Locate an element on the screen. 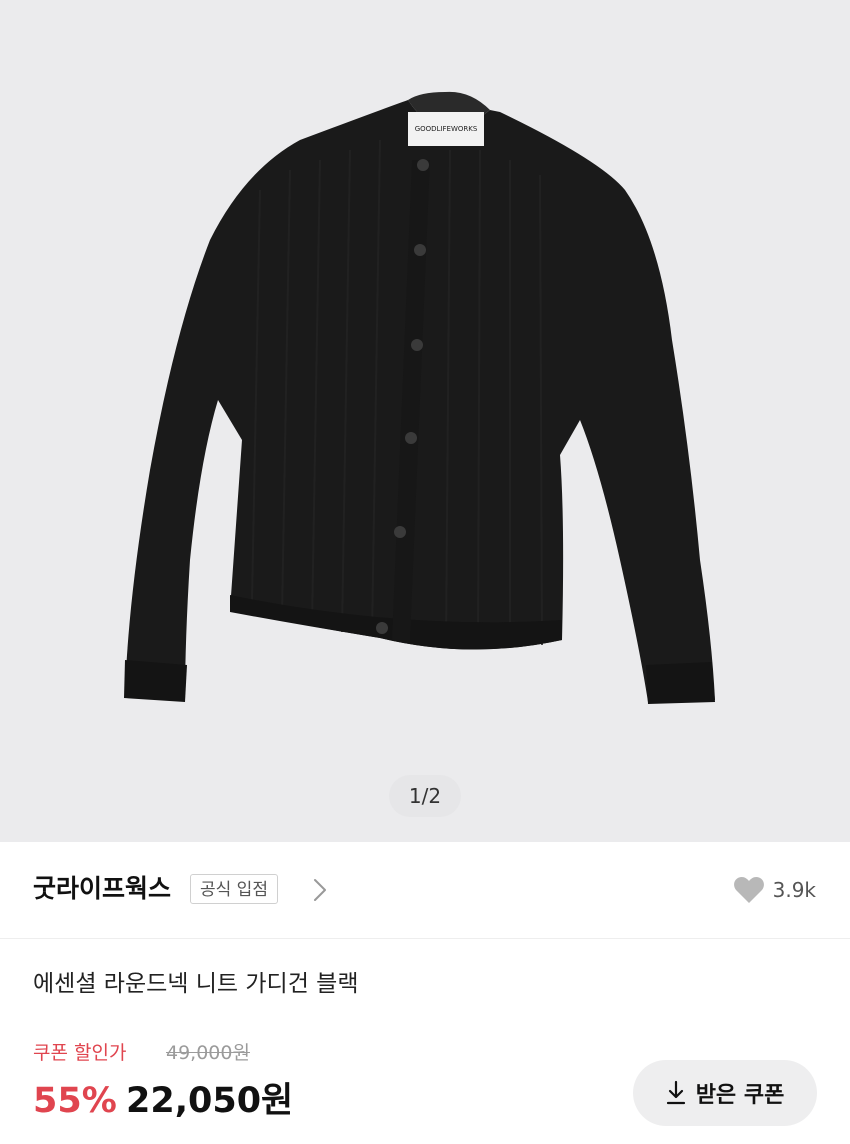 This screenshot has height=1144, width=850. received-coupon-label: 받은 쿠폰 is located at coordinates (740, 1095).